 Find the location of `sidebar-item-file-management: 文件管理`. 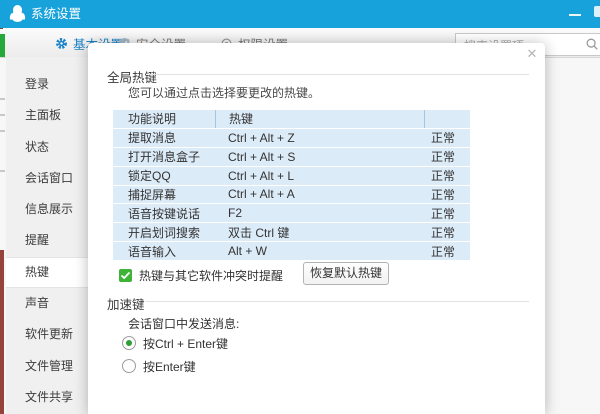

sidebar-item-file-management: 文件管理 is located at coordinates (47, 366).